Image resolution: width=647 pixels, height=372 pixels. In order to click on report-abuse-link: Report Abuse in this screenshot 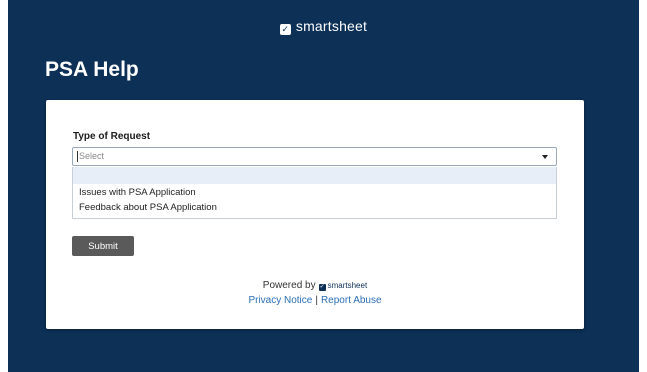, I will do `click(351, 300)`.